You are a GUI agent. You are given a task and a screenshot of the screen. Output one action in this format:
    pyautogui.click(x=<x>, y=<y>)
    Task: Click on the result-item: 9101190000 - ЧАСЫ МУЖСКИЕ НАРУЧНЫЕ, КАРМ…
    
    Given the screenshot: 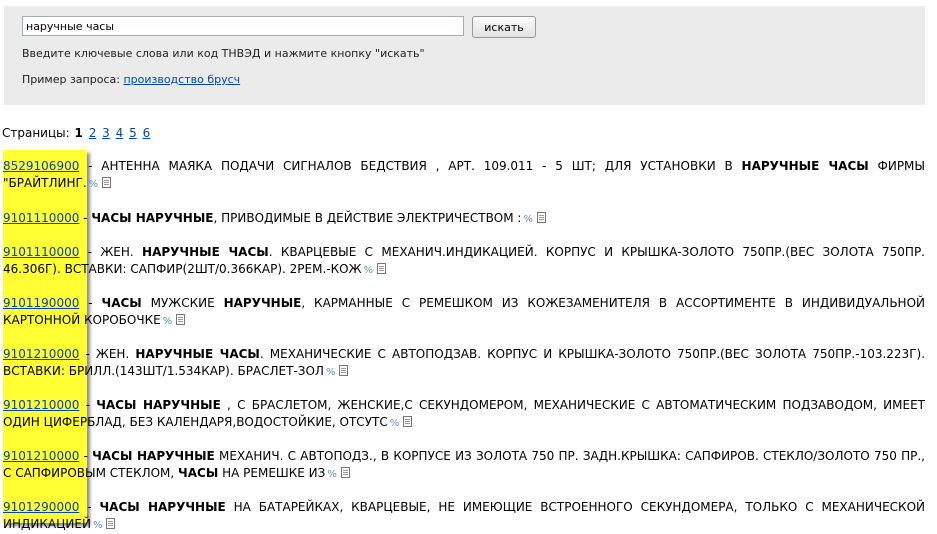 What is the action you would take?
    pyautogui.click(x=464, y=312)
    